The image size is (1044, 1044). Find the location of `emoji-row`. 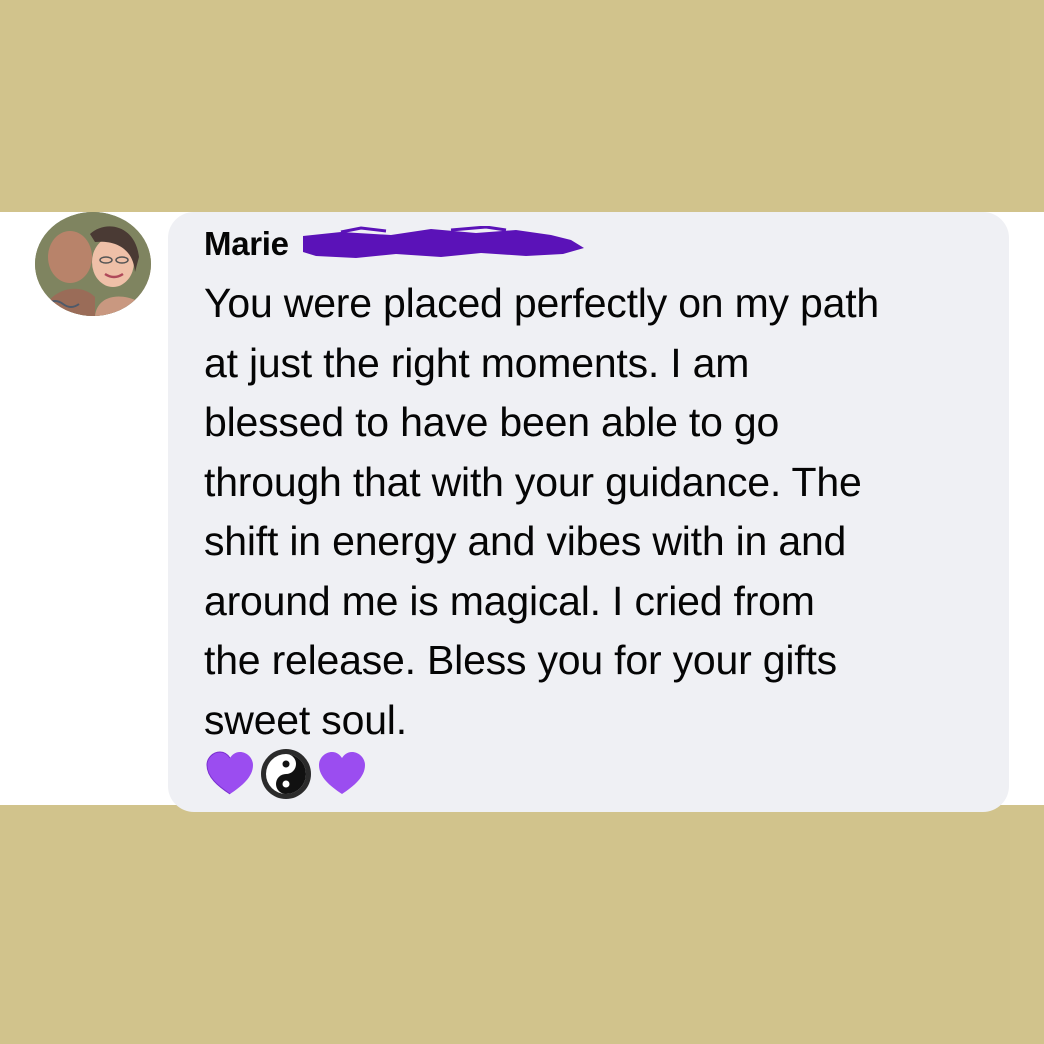

emoji-row is located at coordinates (286, 774).